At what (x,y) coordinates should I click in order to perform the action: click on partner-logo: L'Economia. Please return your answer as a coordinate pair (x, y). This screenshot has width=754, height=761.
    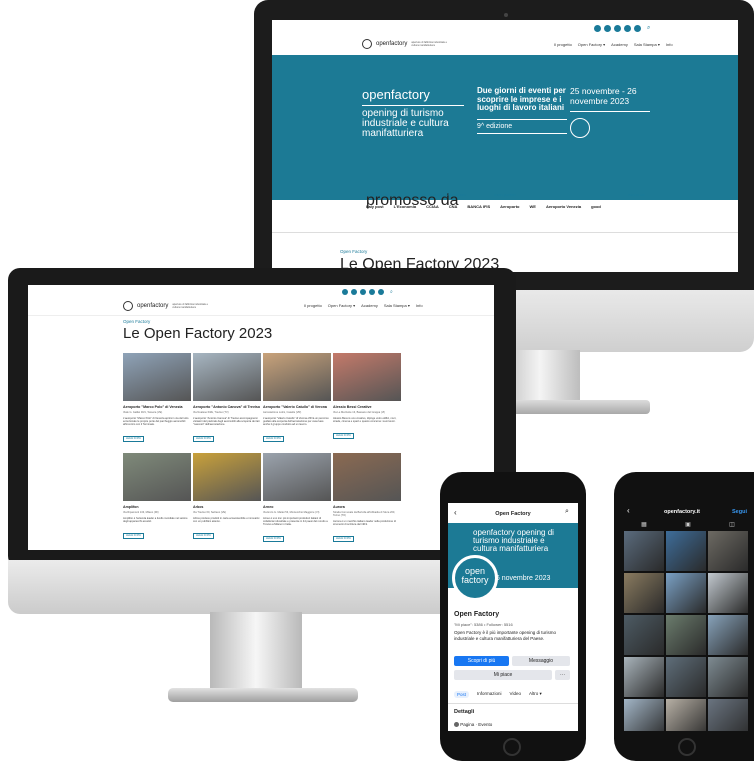
    Looking at the image, I should click on (405, 206).